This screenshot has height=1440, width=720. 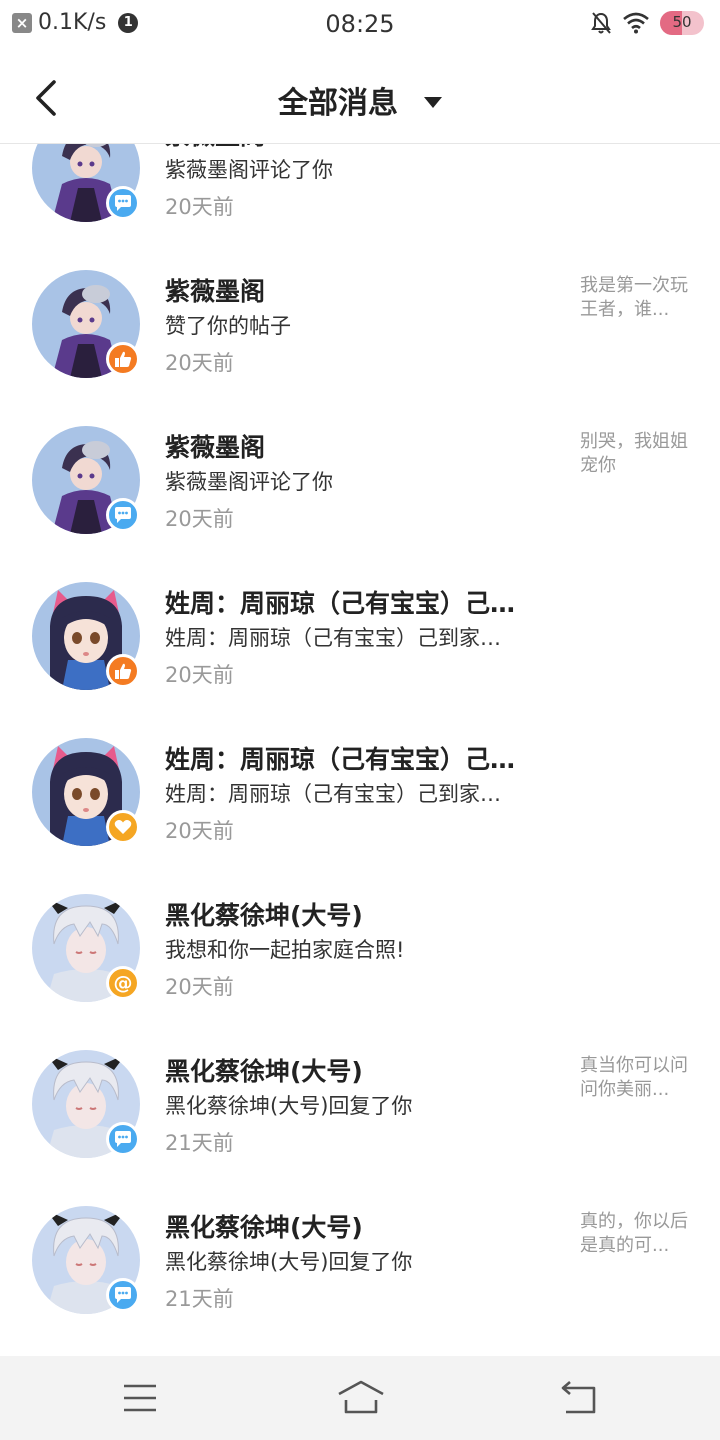 I want to click on menu-icon, so click(x=140, y=1398).